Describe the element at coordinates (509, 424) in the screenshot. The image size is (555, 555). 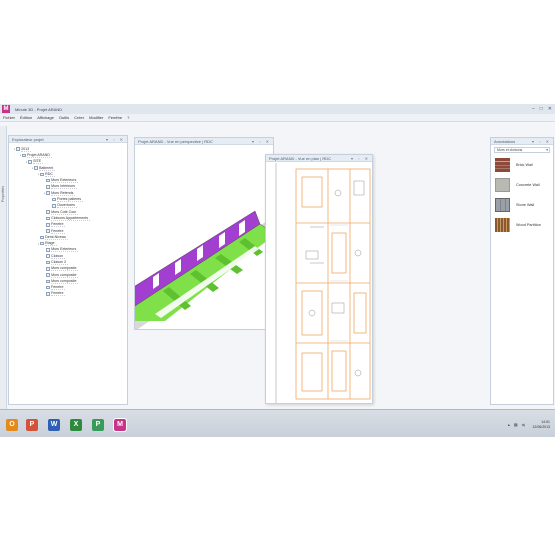
I see `tray-up-icon: ▴` at that location.